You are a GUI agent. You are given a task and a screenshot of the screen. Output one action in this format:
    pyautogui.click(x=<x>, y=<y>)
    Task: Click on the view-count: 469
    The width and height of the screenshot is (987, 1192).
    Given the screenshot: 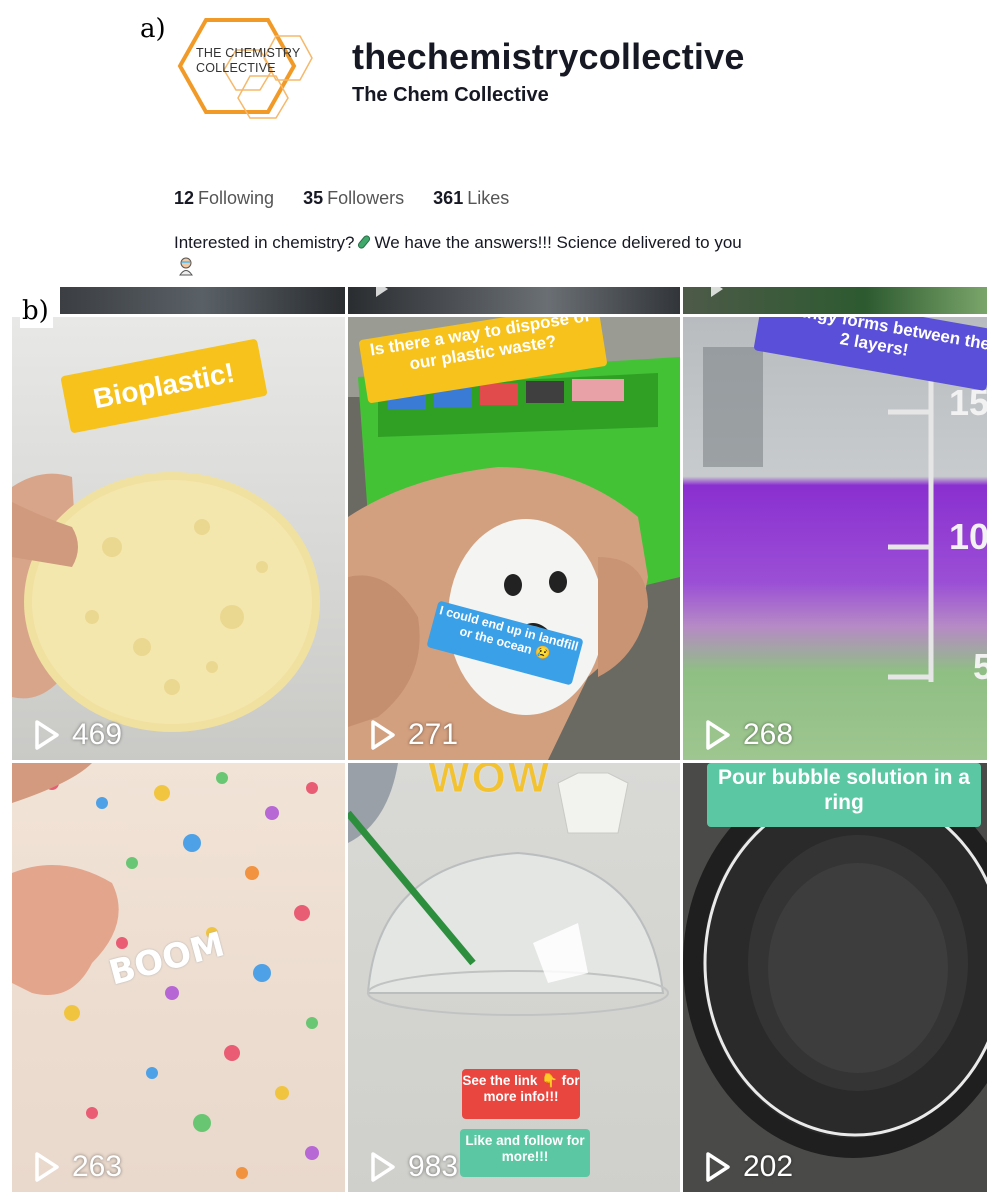 What is the action you would take?
    pyautogui.click(x=78, y=735)
    